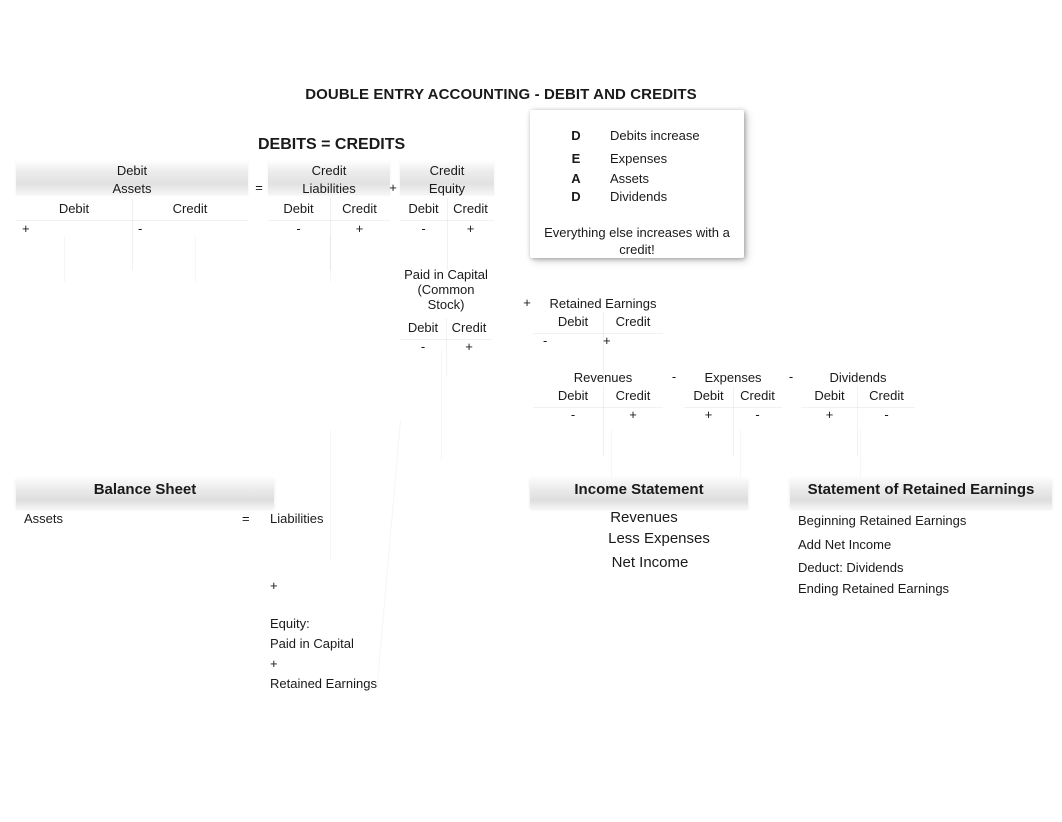 The image size is (1062, 822). What do you see at coordinates (132, 188) in the screenshot?
I see `t-account-assets-name: Assets` at bounding box center [132, 188].